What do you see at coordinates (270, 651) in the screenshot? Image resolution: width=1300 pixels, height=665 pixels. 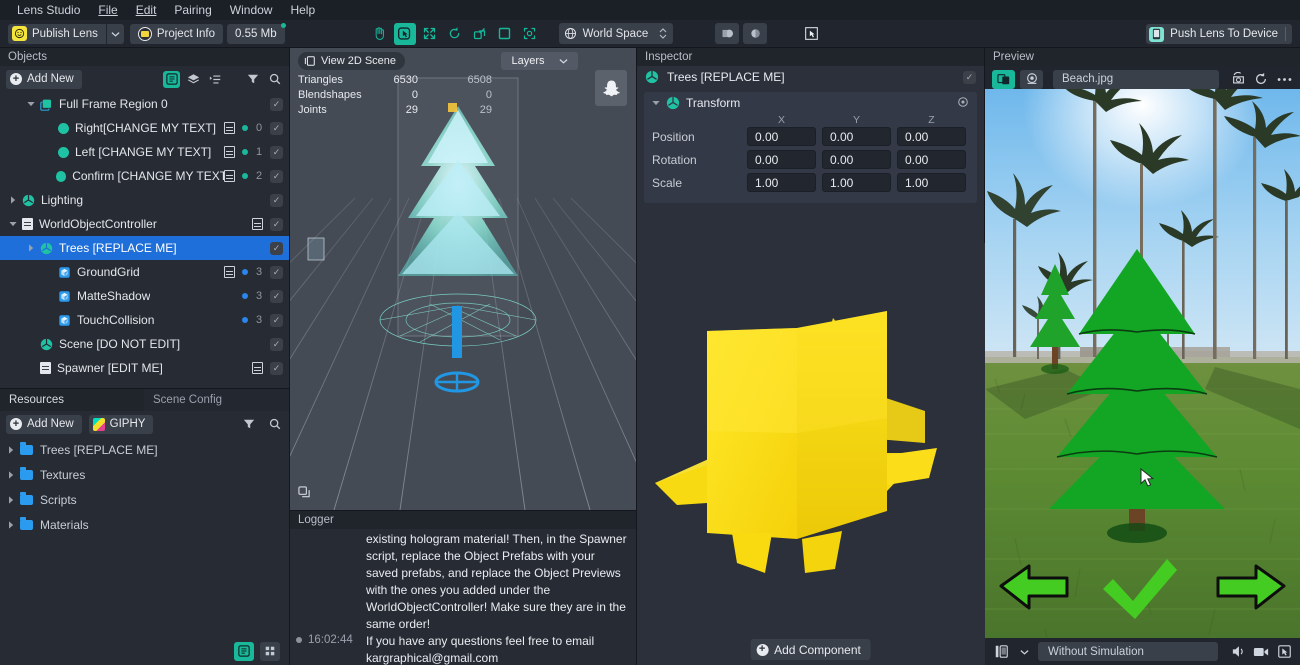 I see `resources-grid-view-button` at bounding box center [270, 651].